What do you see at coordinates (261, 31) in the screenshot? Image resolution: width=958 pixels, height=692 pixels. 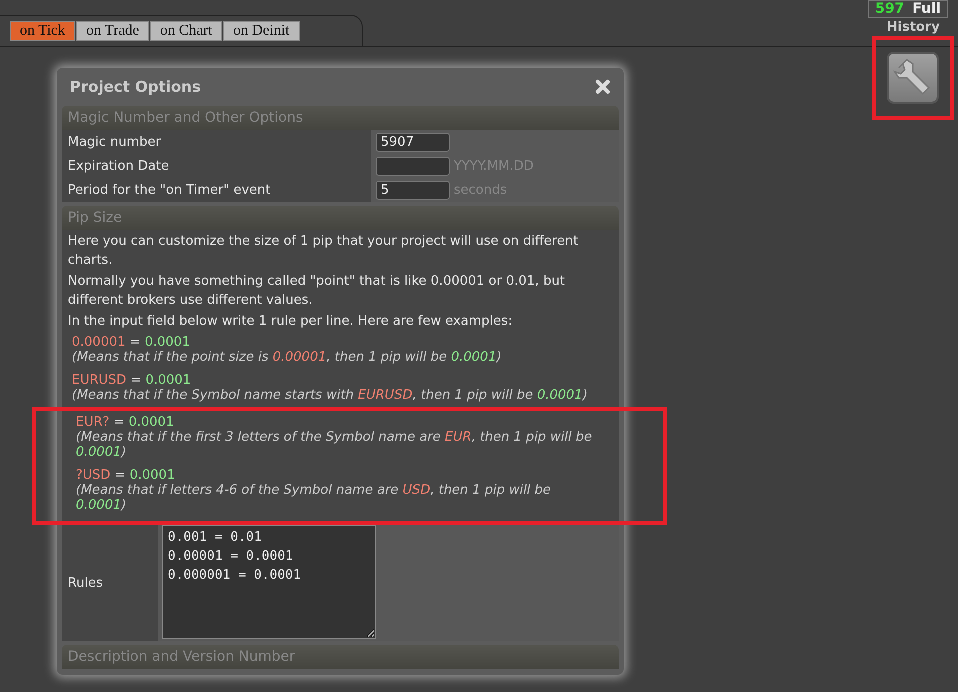 I see `event-tab: on Deinit` at bounding box center [261, 31].